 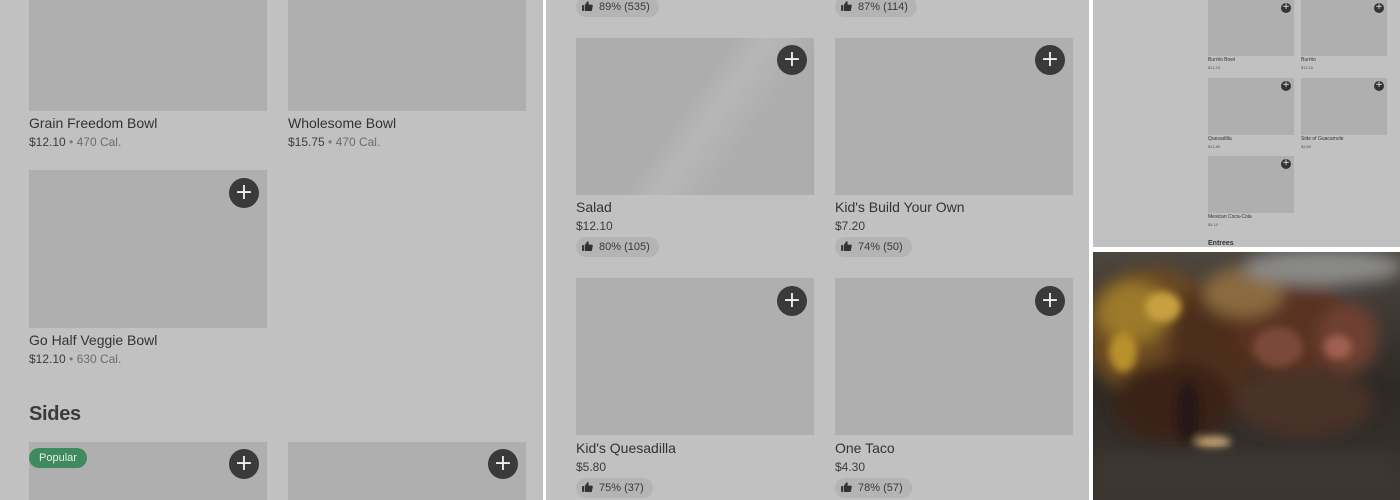 What do you see at coordinates (880, 488) in the screenshot?
I see `rating-value: 78% (57)` at bounding box center [880, 488].